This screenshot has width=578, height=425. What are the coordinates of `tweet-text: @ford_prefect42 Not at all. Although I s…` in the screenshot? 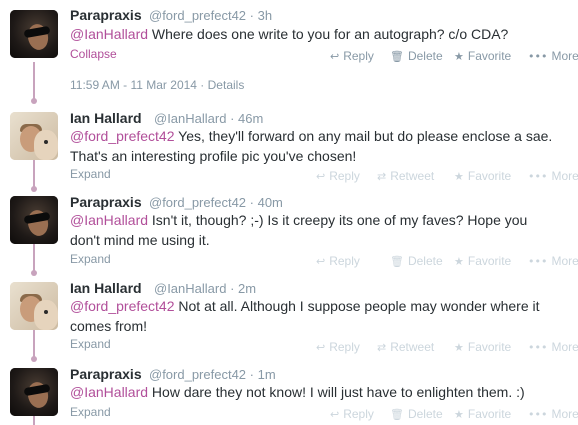 It's located at (305, 316).